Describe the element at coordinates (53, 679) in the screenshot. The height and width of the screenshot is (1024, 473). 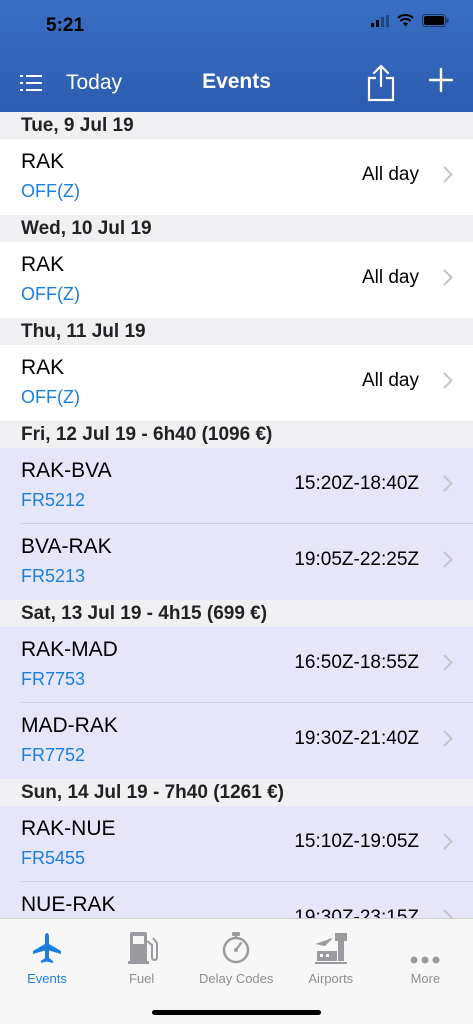
I see `event-code: FR7753` at that location.